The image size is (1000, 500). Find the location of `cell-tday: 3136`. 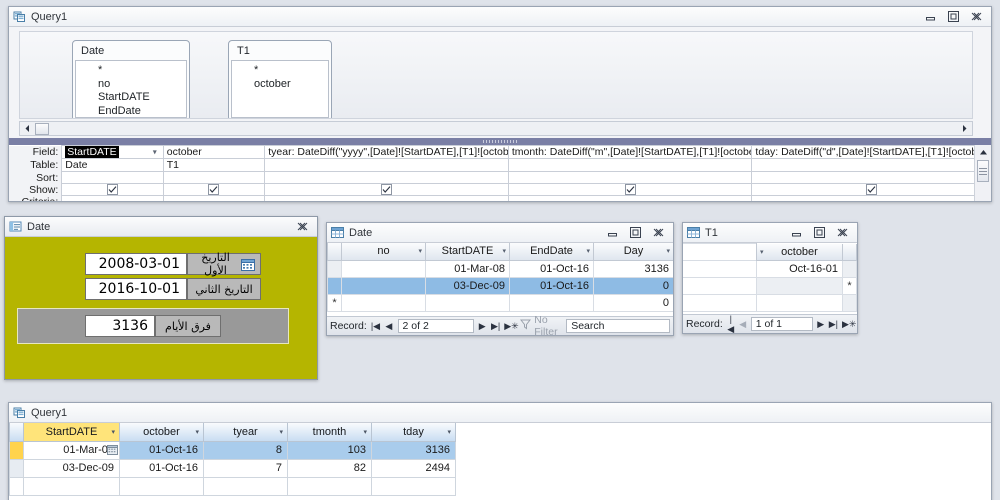

cell-tday: 3136 is located at coordinates (413, 450).